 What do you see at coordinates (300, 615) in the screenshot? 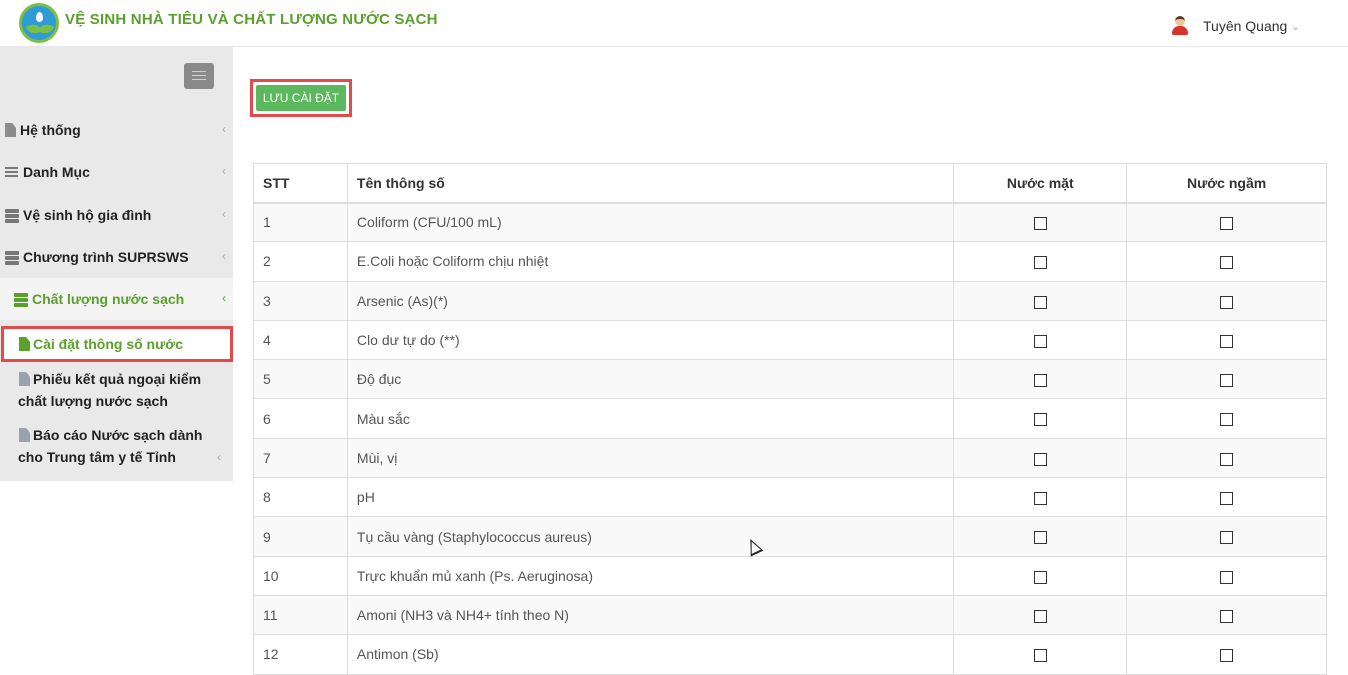
I see `row-stt: 11` at bounding box center [300, 615].